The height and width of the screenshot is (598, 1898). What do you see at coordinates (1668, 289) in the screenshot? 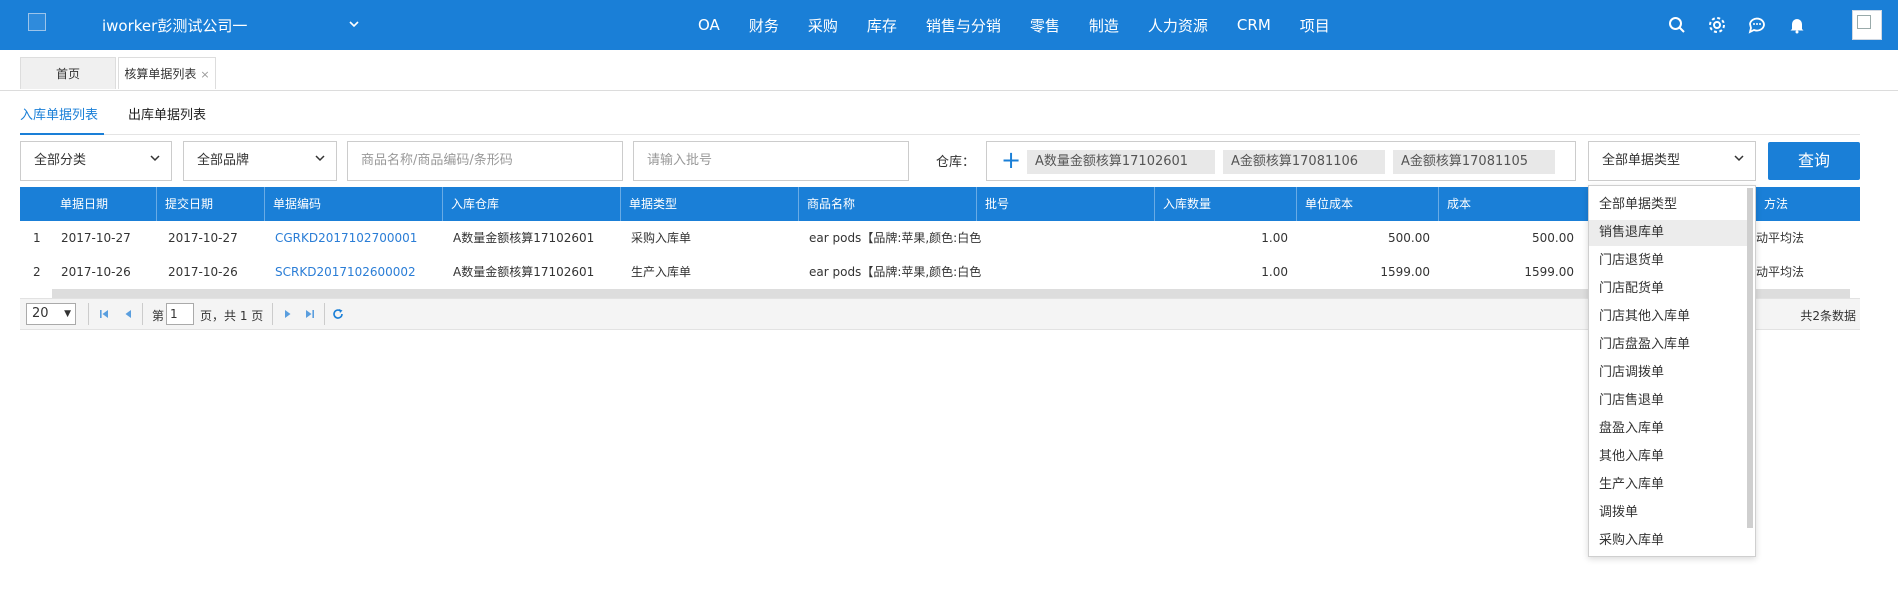
I see `dropdown-option: 门店配货单` at bounding box center [1668, 289].